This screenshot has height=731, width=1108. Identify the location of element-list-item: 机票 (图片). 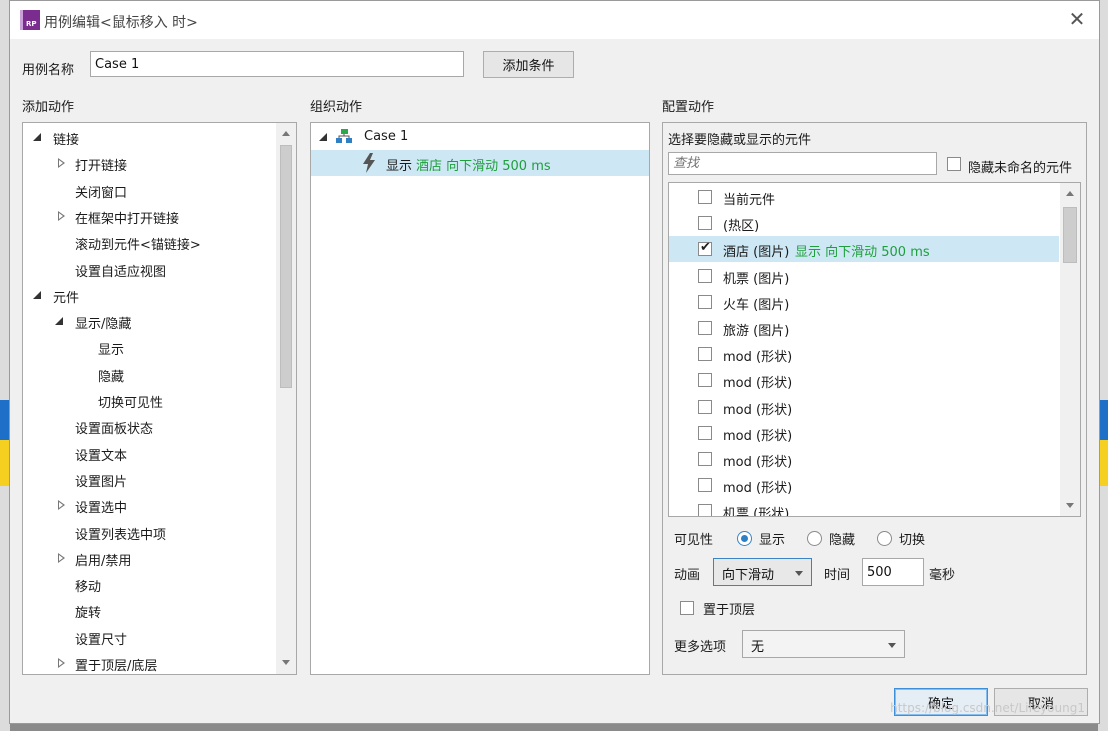
(864, 276).